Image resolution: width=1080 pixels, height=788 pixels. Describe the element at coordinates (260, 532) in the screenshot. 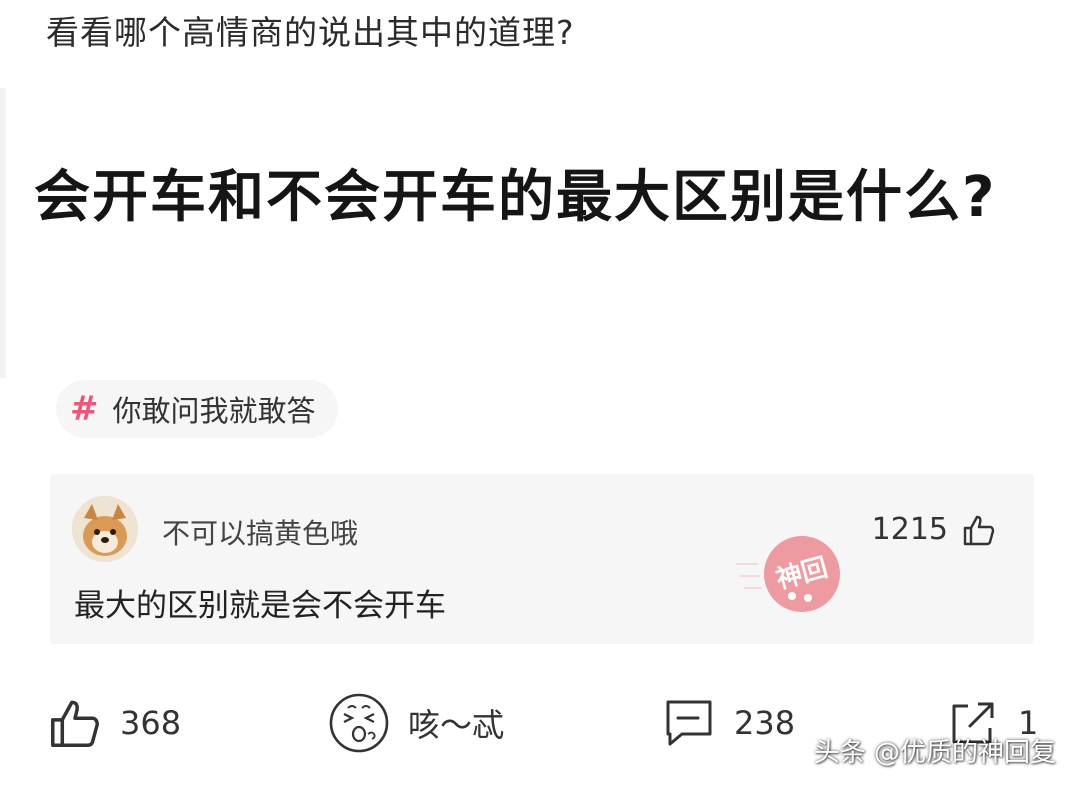

I see `author-name: 不可以搞黄色哦` at that location.